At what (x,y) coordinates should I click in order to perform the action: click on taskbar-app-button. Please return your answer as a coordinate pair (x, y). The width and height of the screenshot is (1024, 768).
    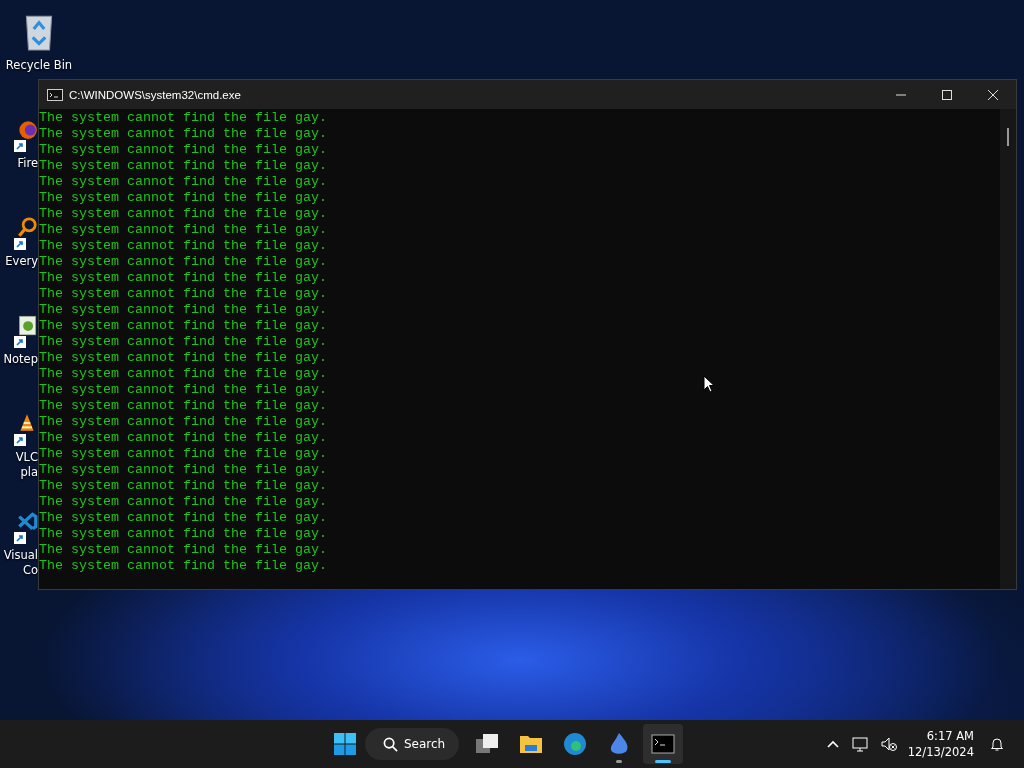
    Looking at the image, I should click on (663, 744).